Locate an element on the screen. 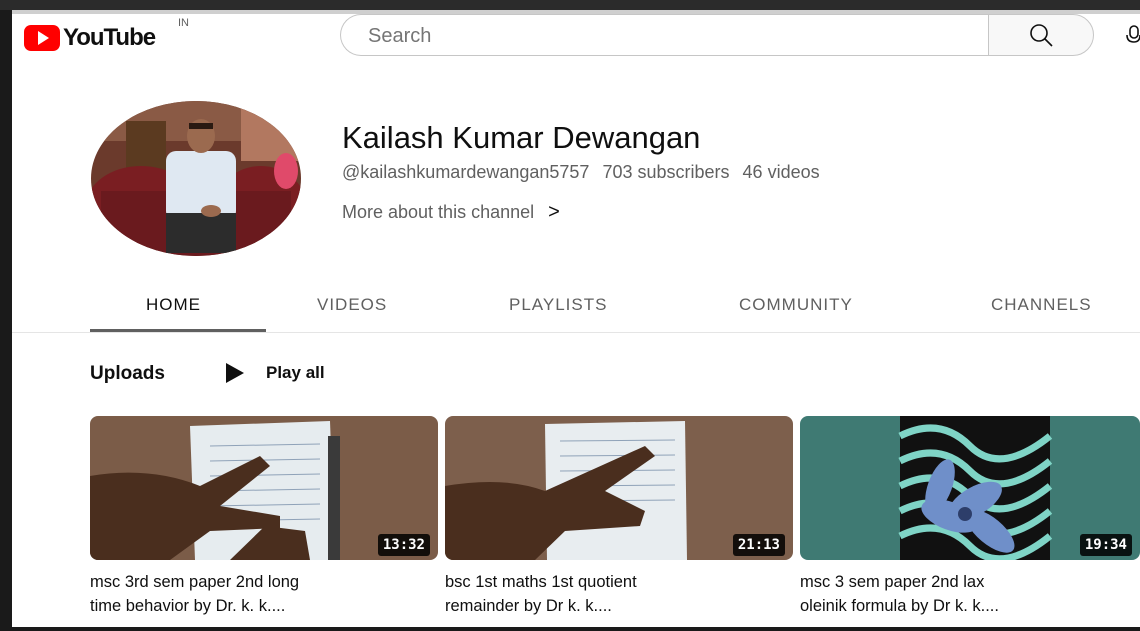 This screenshot has width=1140, height=631. search-box is located at coordinates (664, 35).